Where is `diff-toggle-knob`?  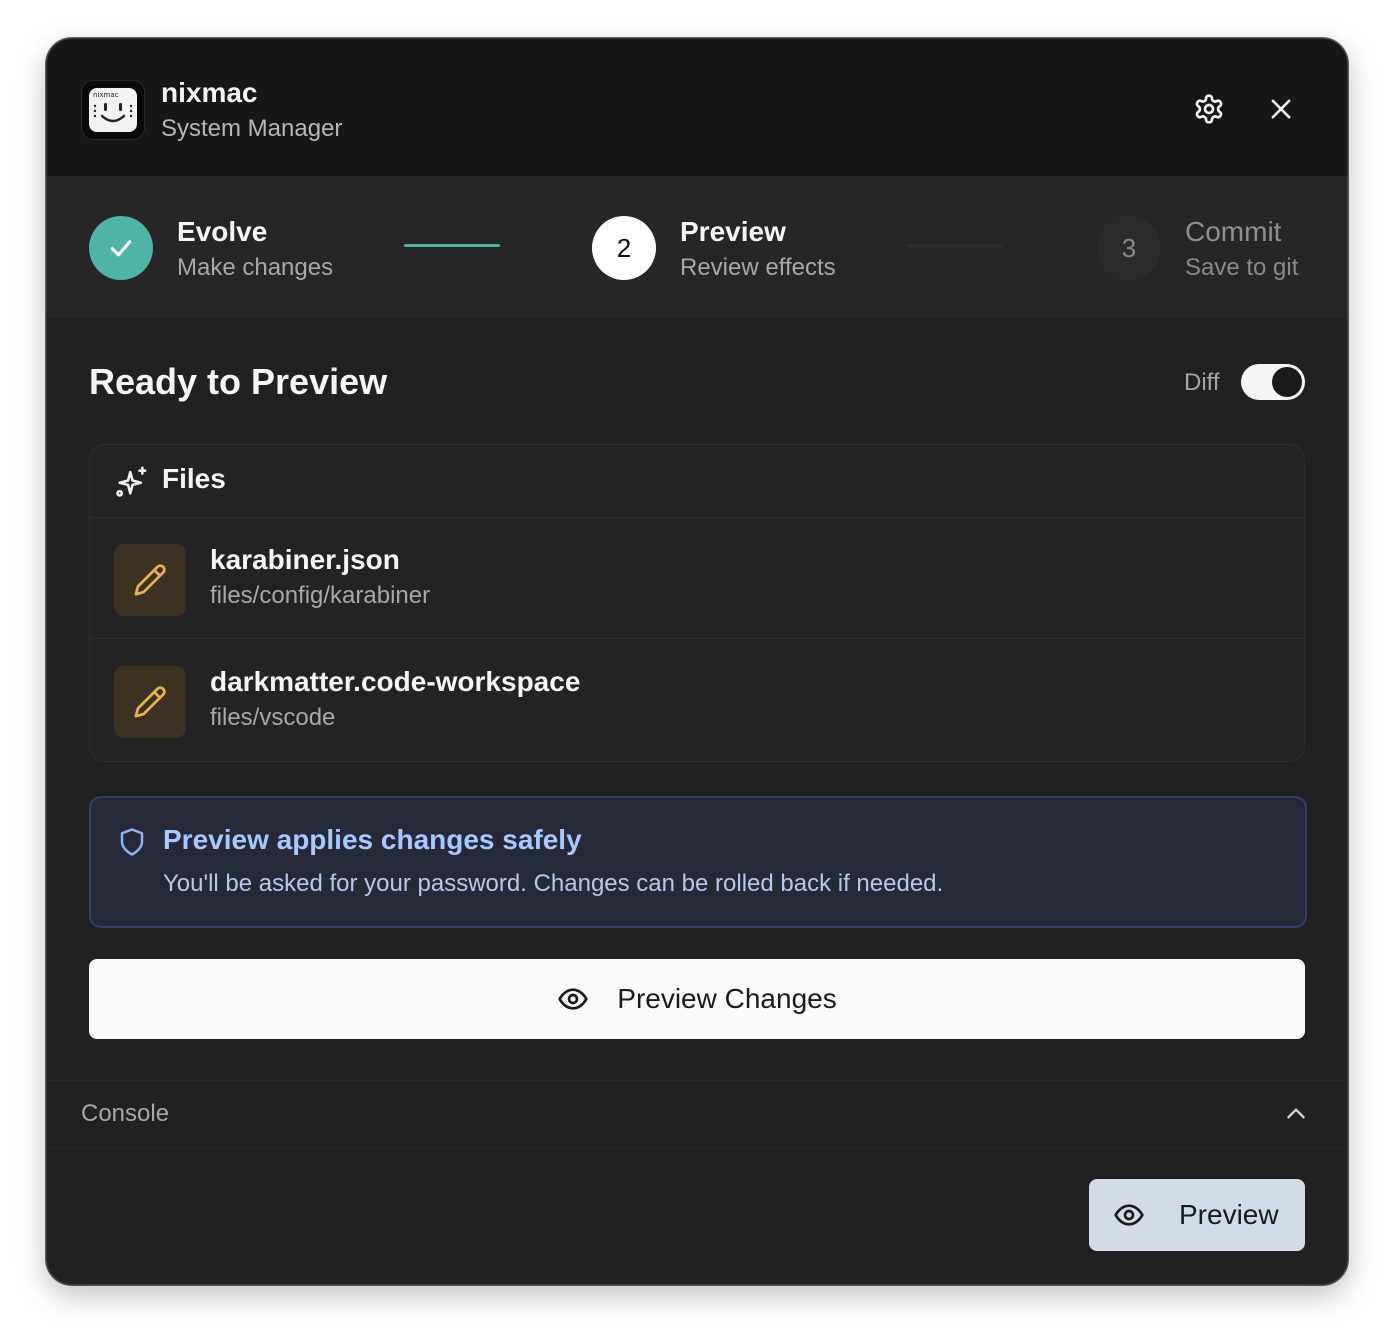
diff-toggle-knob is located at coordinates (1287, 382).